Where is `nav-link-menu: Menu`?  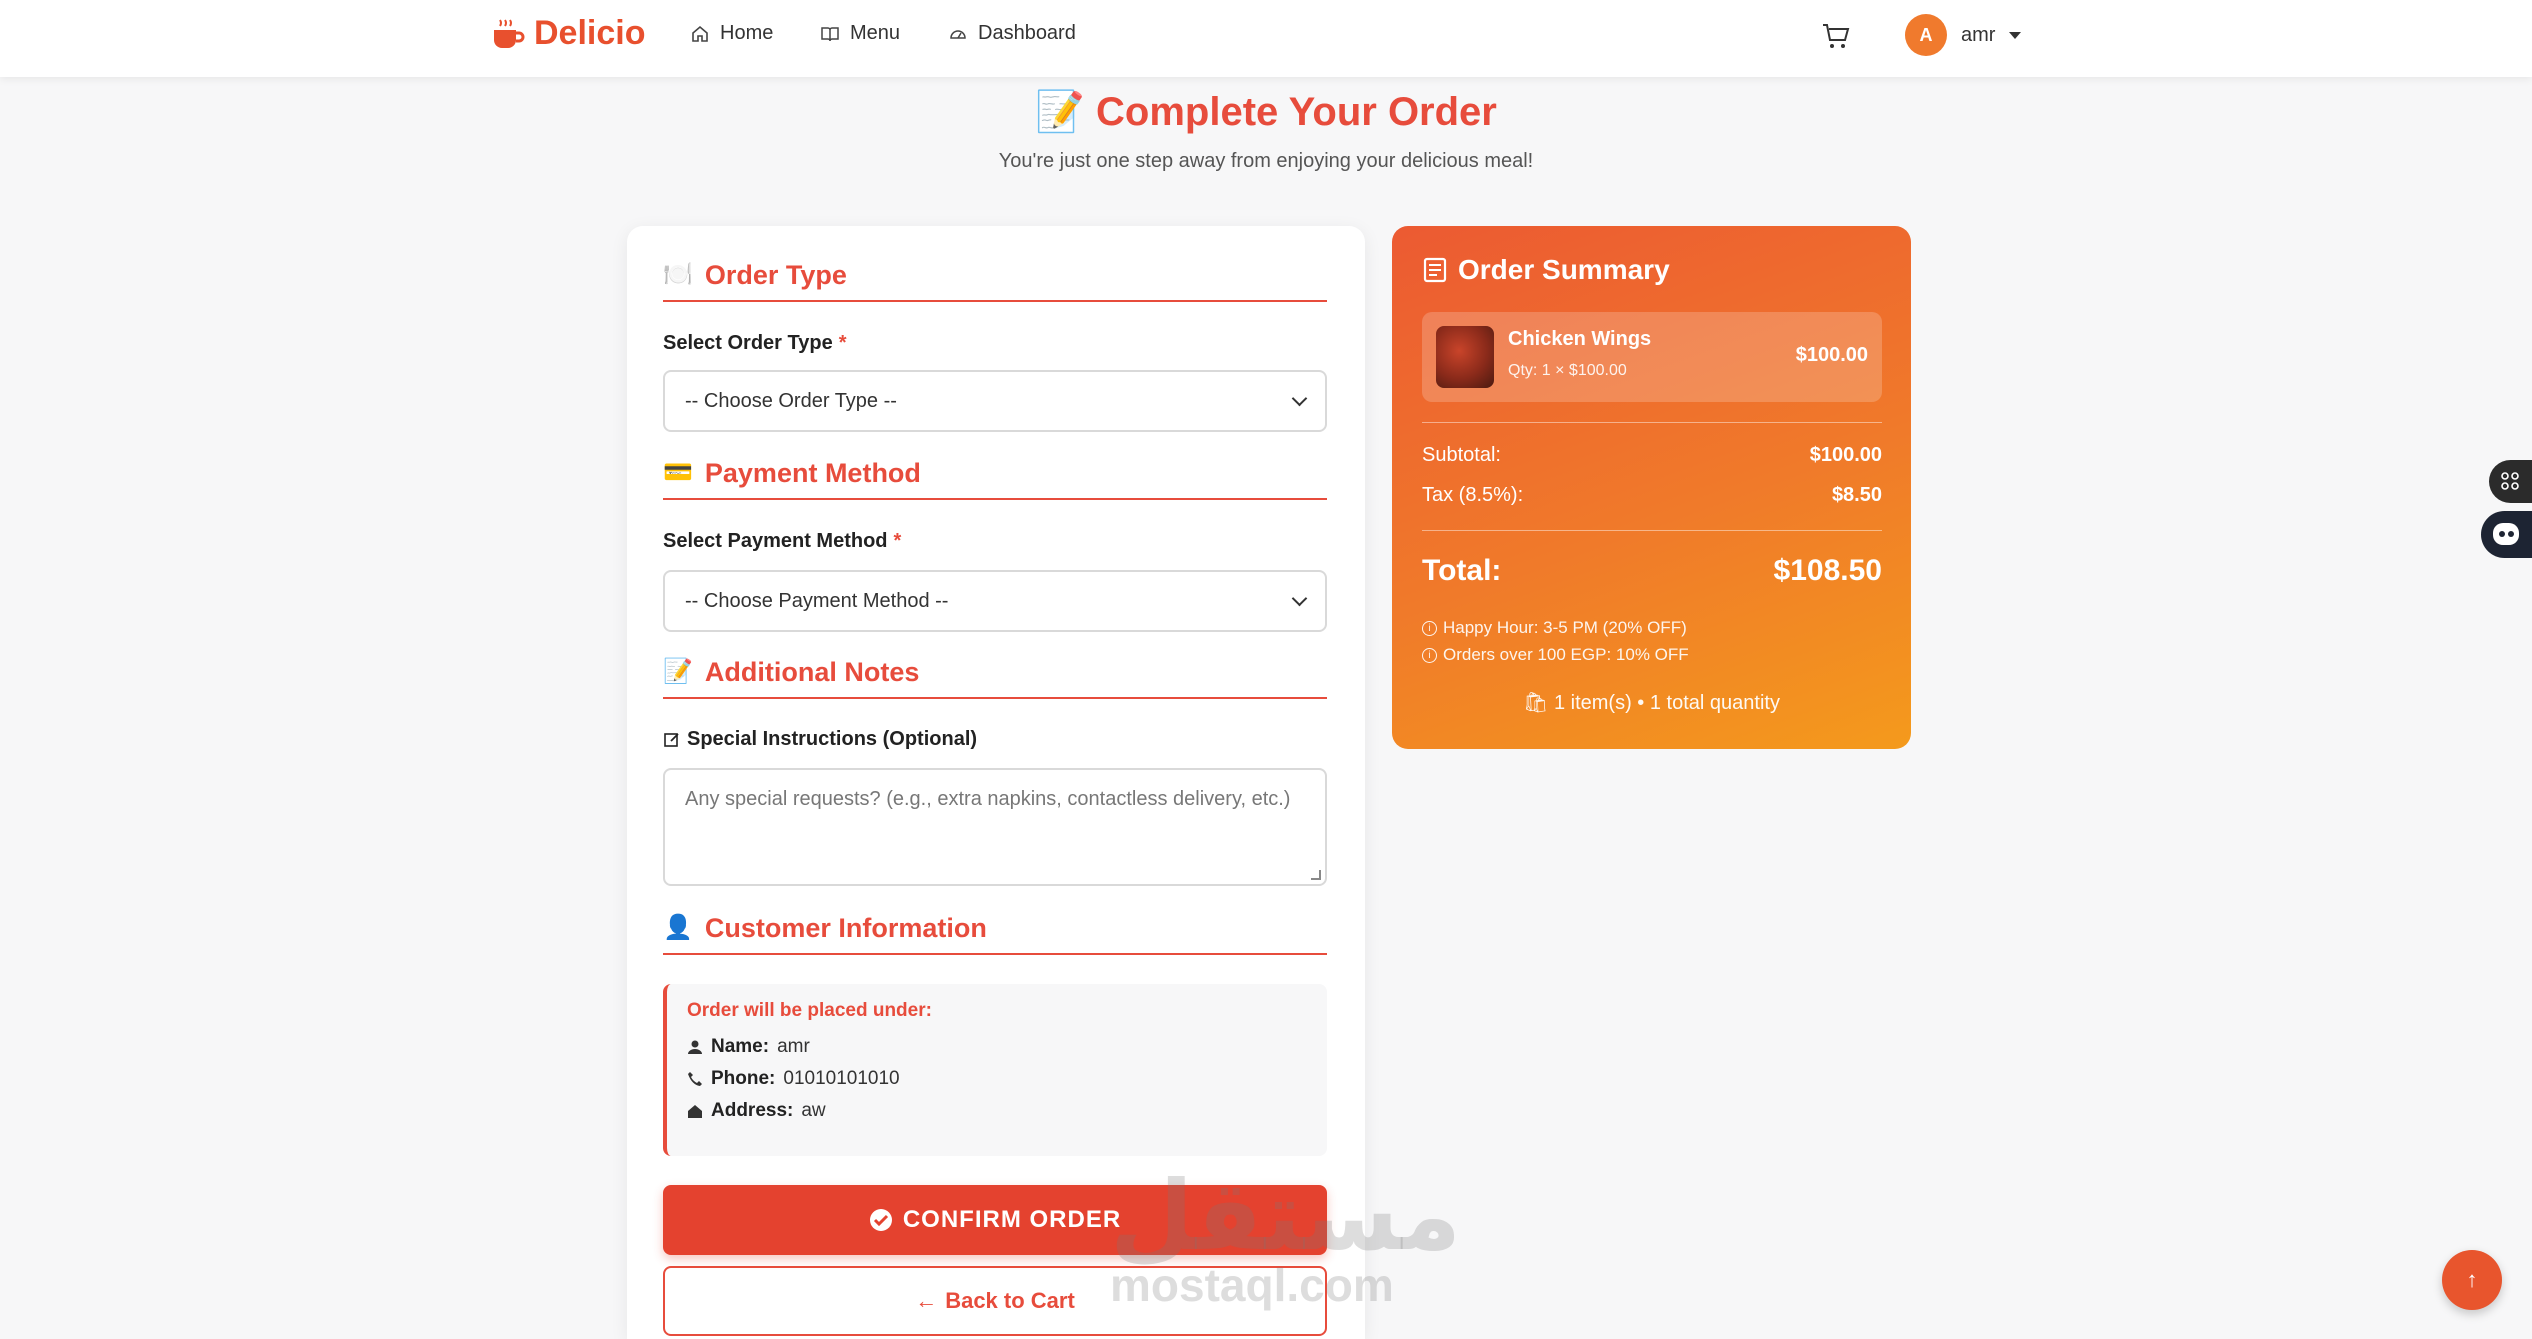 nav-link-menu: Menu is located at coordinates (860, 33).